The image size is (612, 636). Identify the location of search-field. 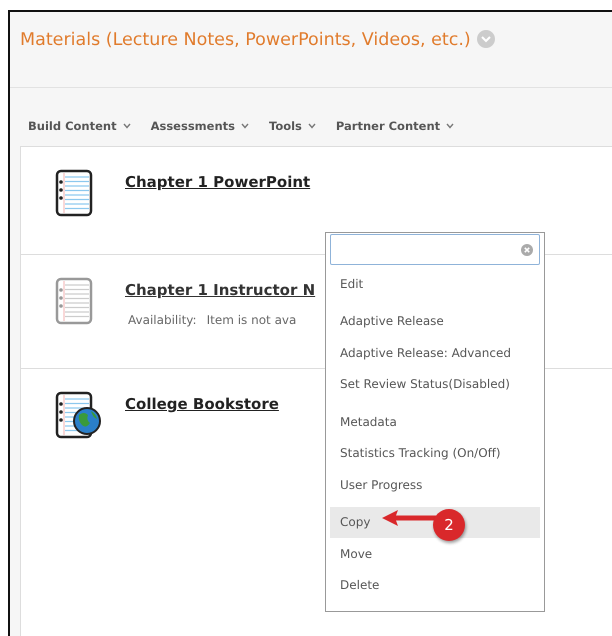
(435, 249).